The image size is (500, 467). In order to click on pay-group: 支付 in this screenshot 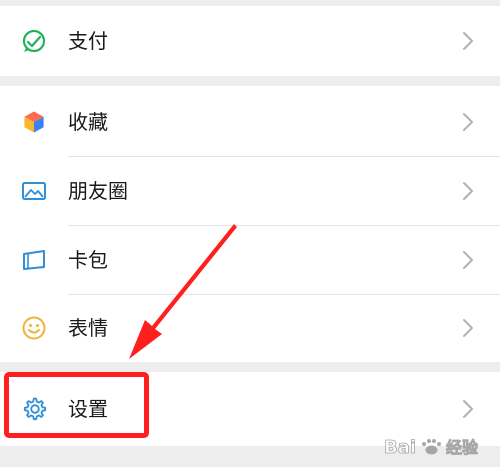, I will do `click(250, 41)`.